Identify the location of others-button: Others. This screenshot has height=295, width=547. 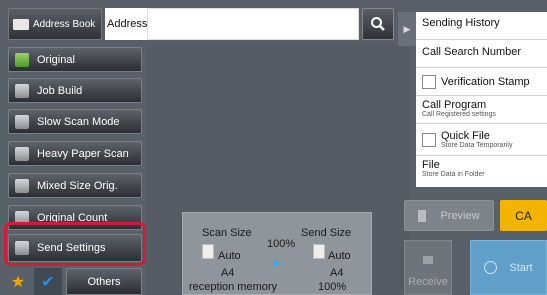
(104, 281).